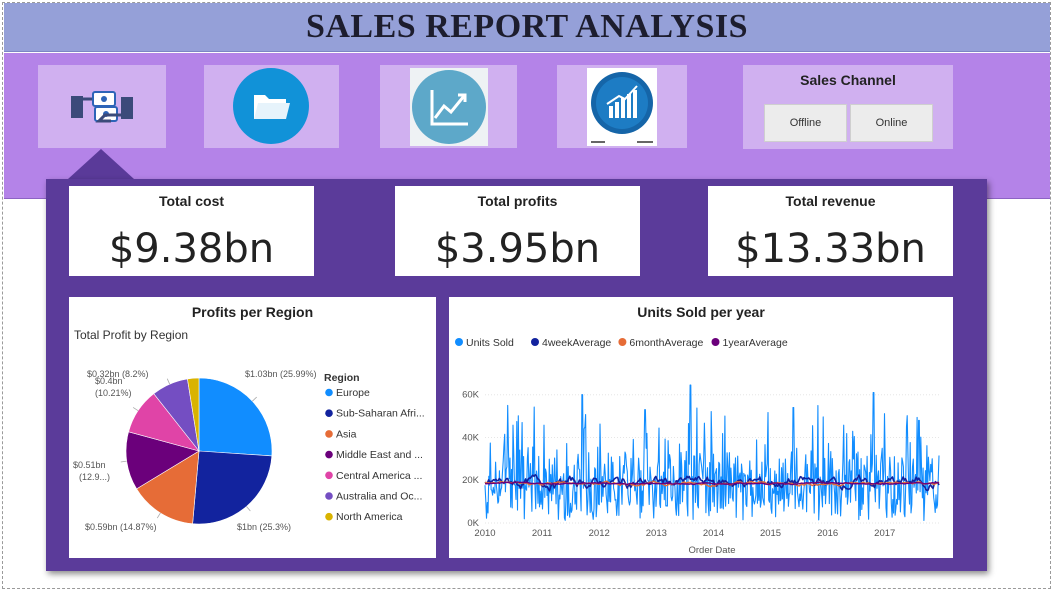  Describe the element at coordinates (471, 395) in the screenshot. I see `y-tick-label: 60K` at that location.